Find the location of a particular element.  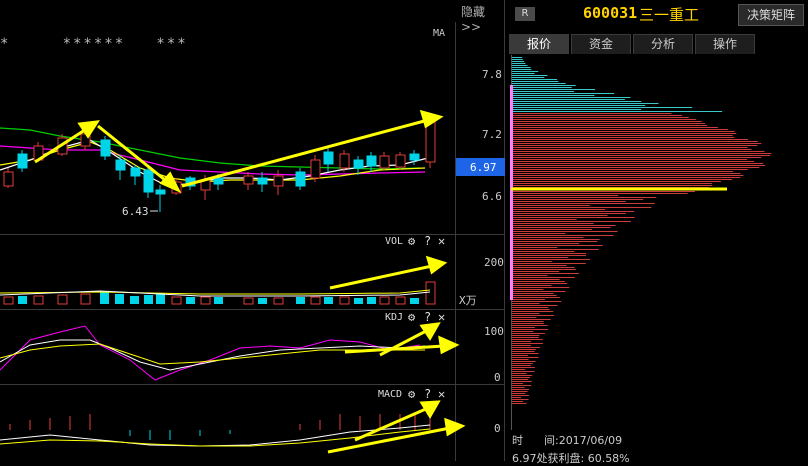

macd-close-icon: ✕ is located at coordinates (441, 394).